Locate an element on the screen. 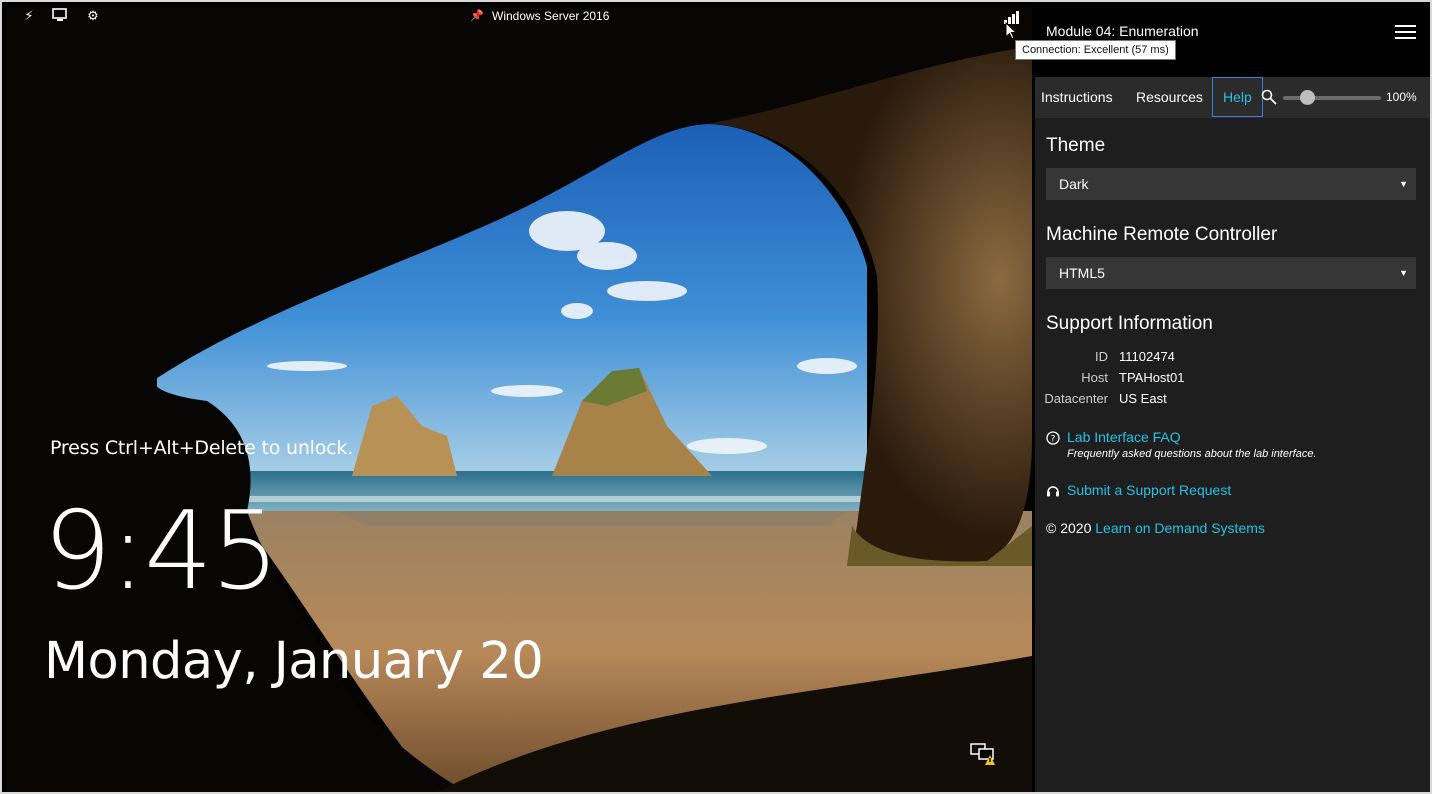 This screenshot has width=1432, height=794. support-row-host: Host TPAHost01 is located at coordinates (1115, 380).